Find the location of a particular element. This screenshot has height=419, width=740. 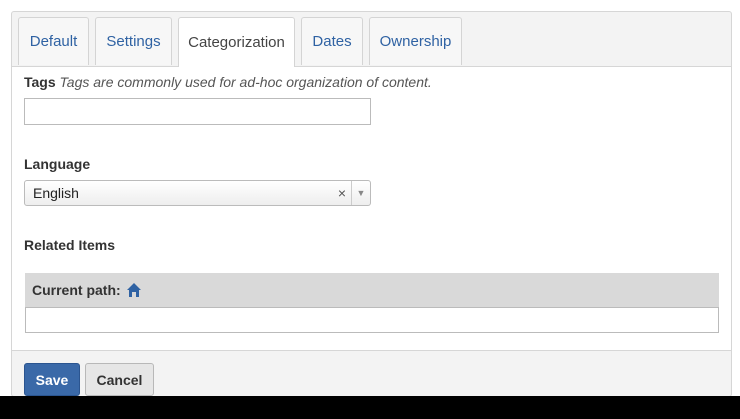

related-items-search-input is located at coordinates (372, 320).